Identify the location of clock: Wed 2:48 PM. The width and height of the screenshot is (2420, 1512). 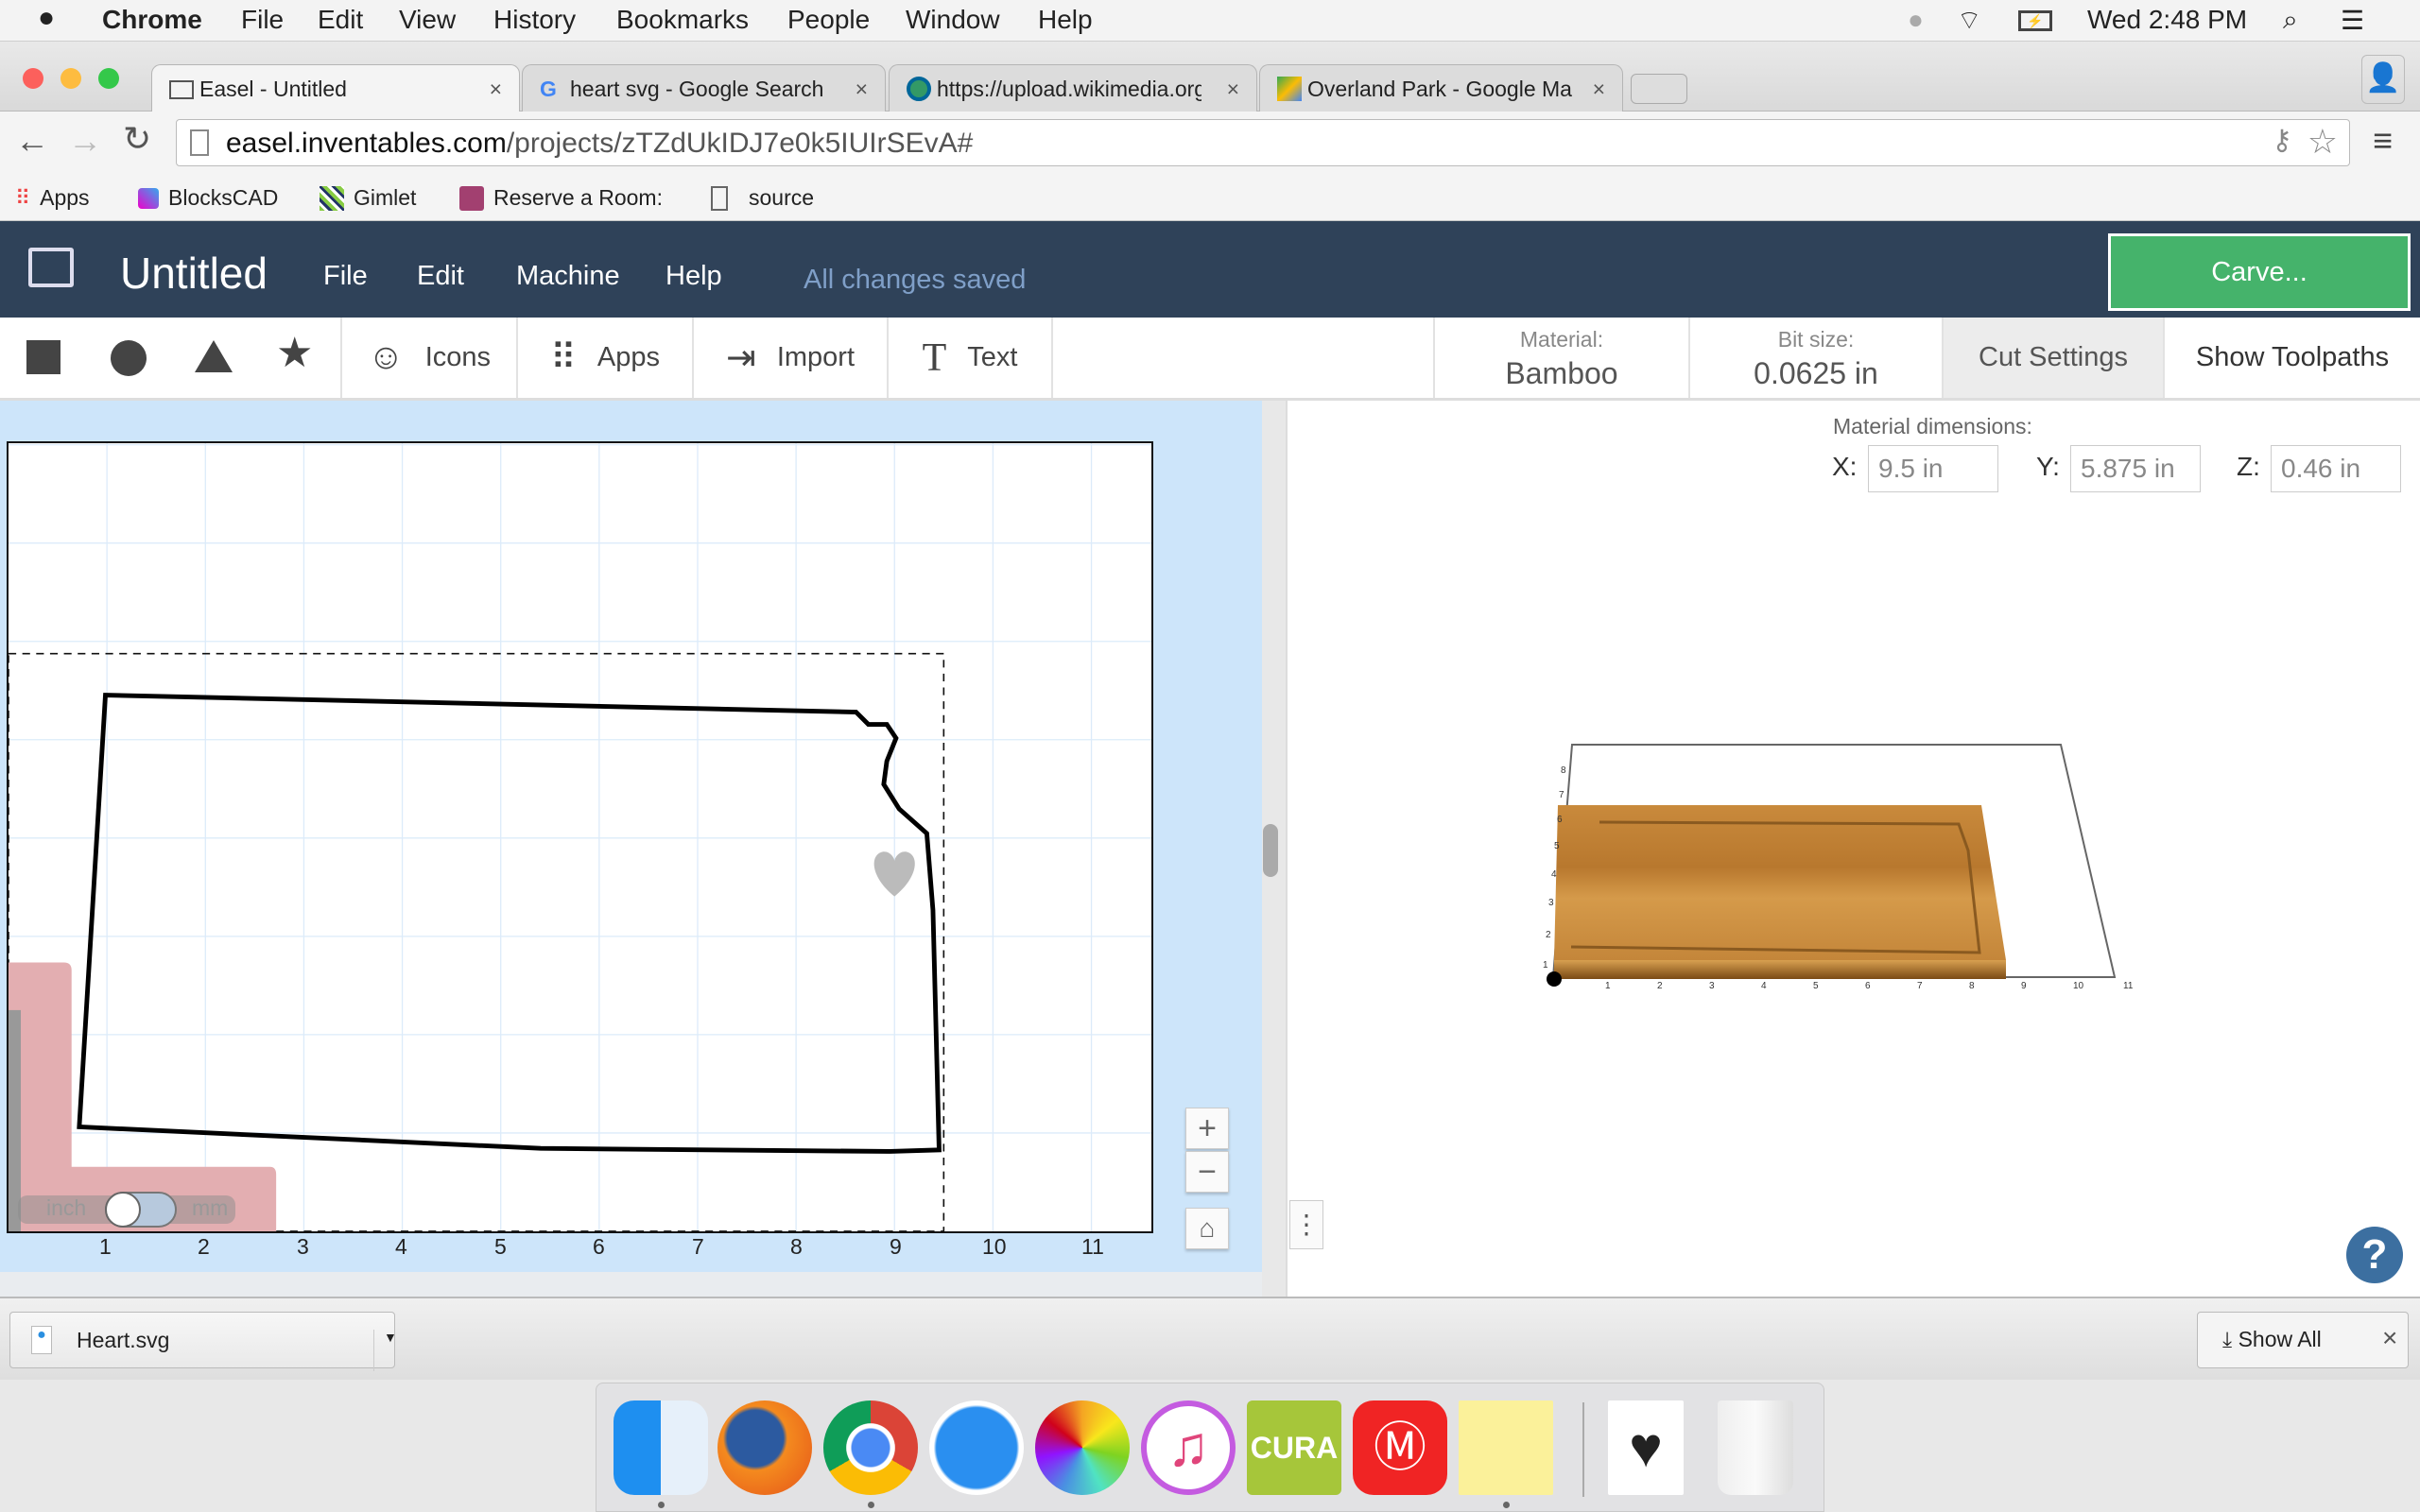
(2167, 20).